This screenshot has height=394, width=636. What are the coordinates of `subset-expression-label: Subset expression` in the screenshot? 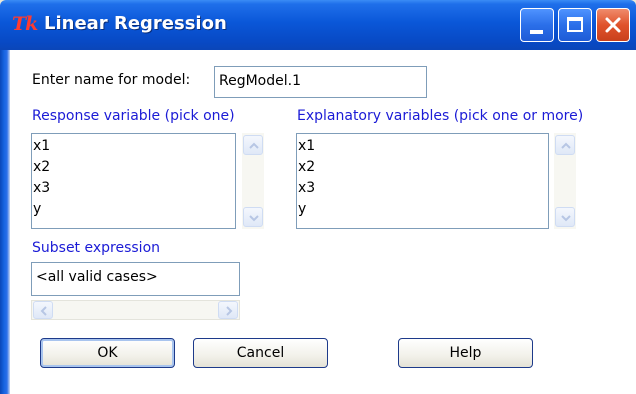 It's located at (96, 248).